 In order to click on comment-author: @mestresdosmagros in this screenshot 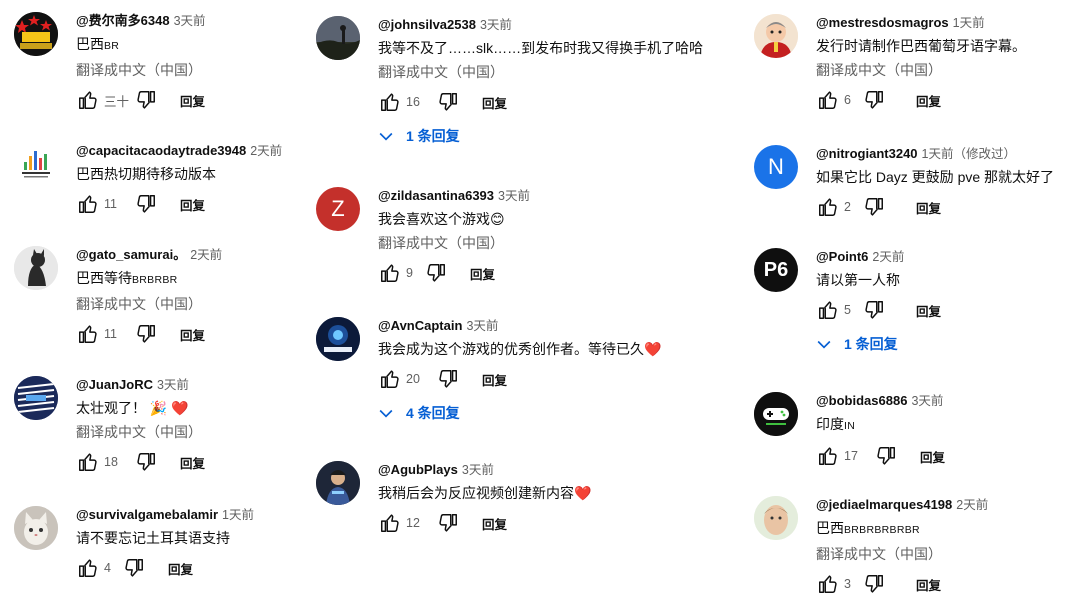, I will do `click(882, 22)`.